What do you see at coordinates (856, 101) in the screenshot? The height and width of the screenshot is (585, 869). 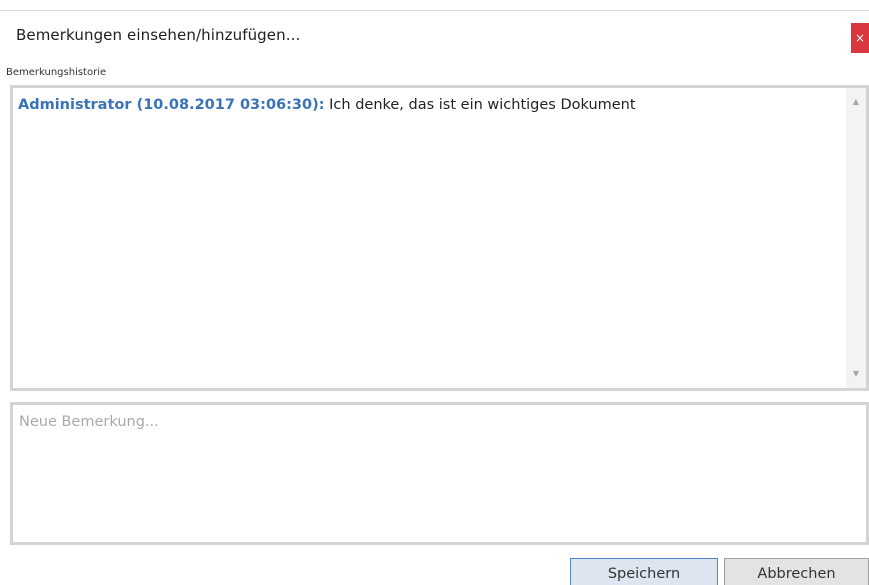 I see `scroll-up-icon: ▲` at bounding box center [856, 101].